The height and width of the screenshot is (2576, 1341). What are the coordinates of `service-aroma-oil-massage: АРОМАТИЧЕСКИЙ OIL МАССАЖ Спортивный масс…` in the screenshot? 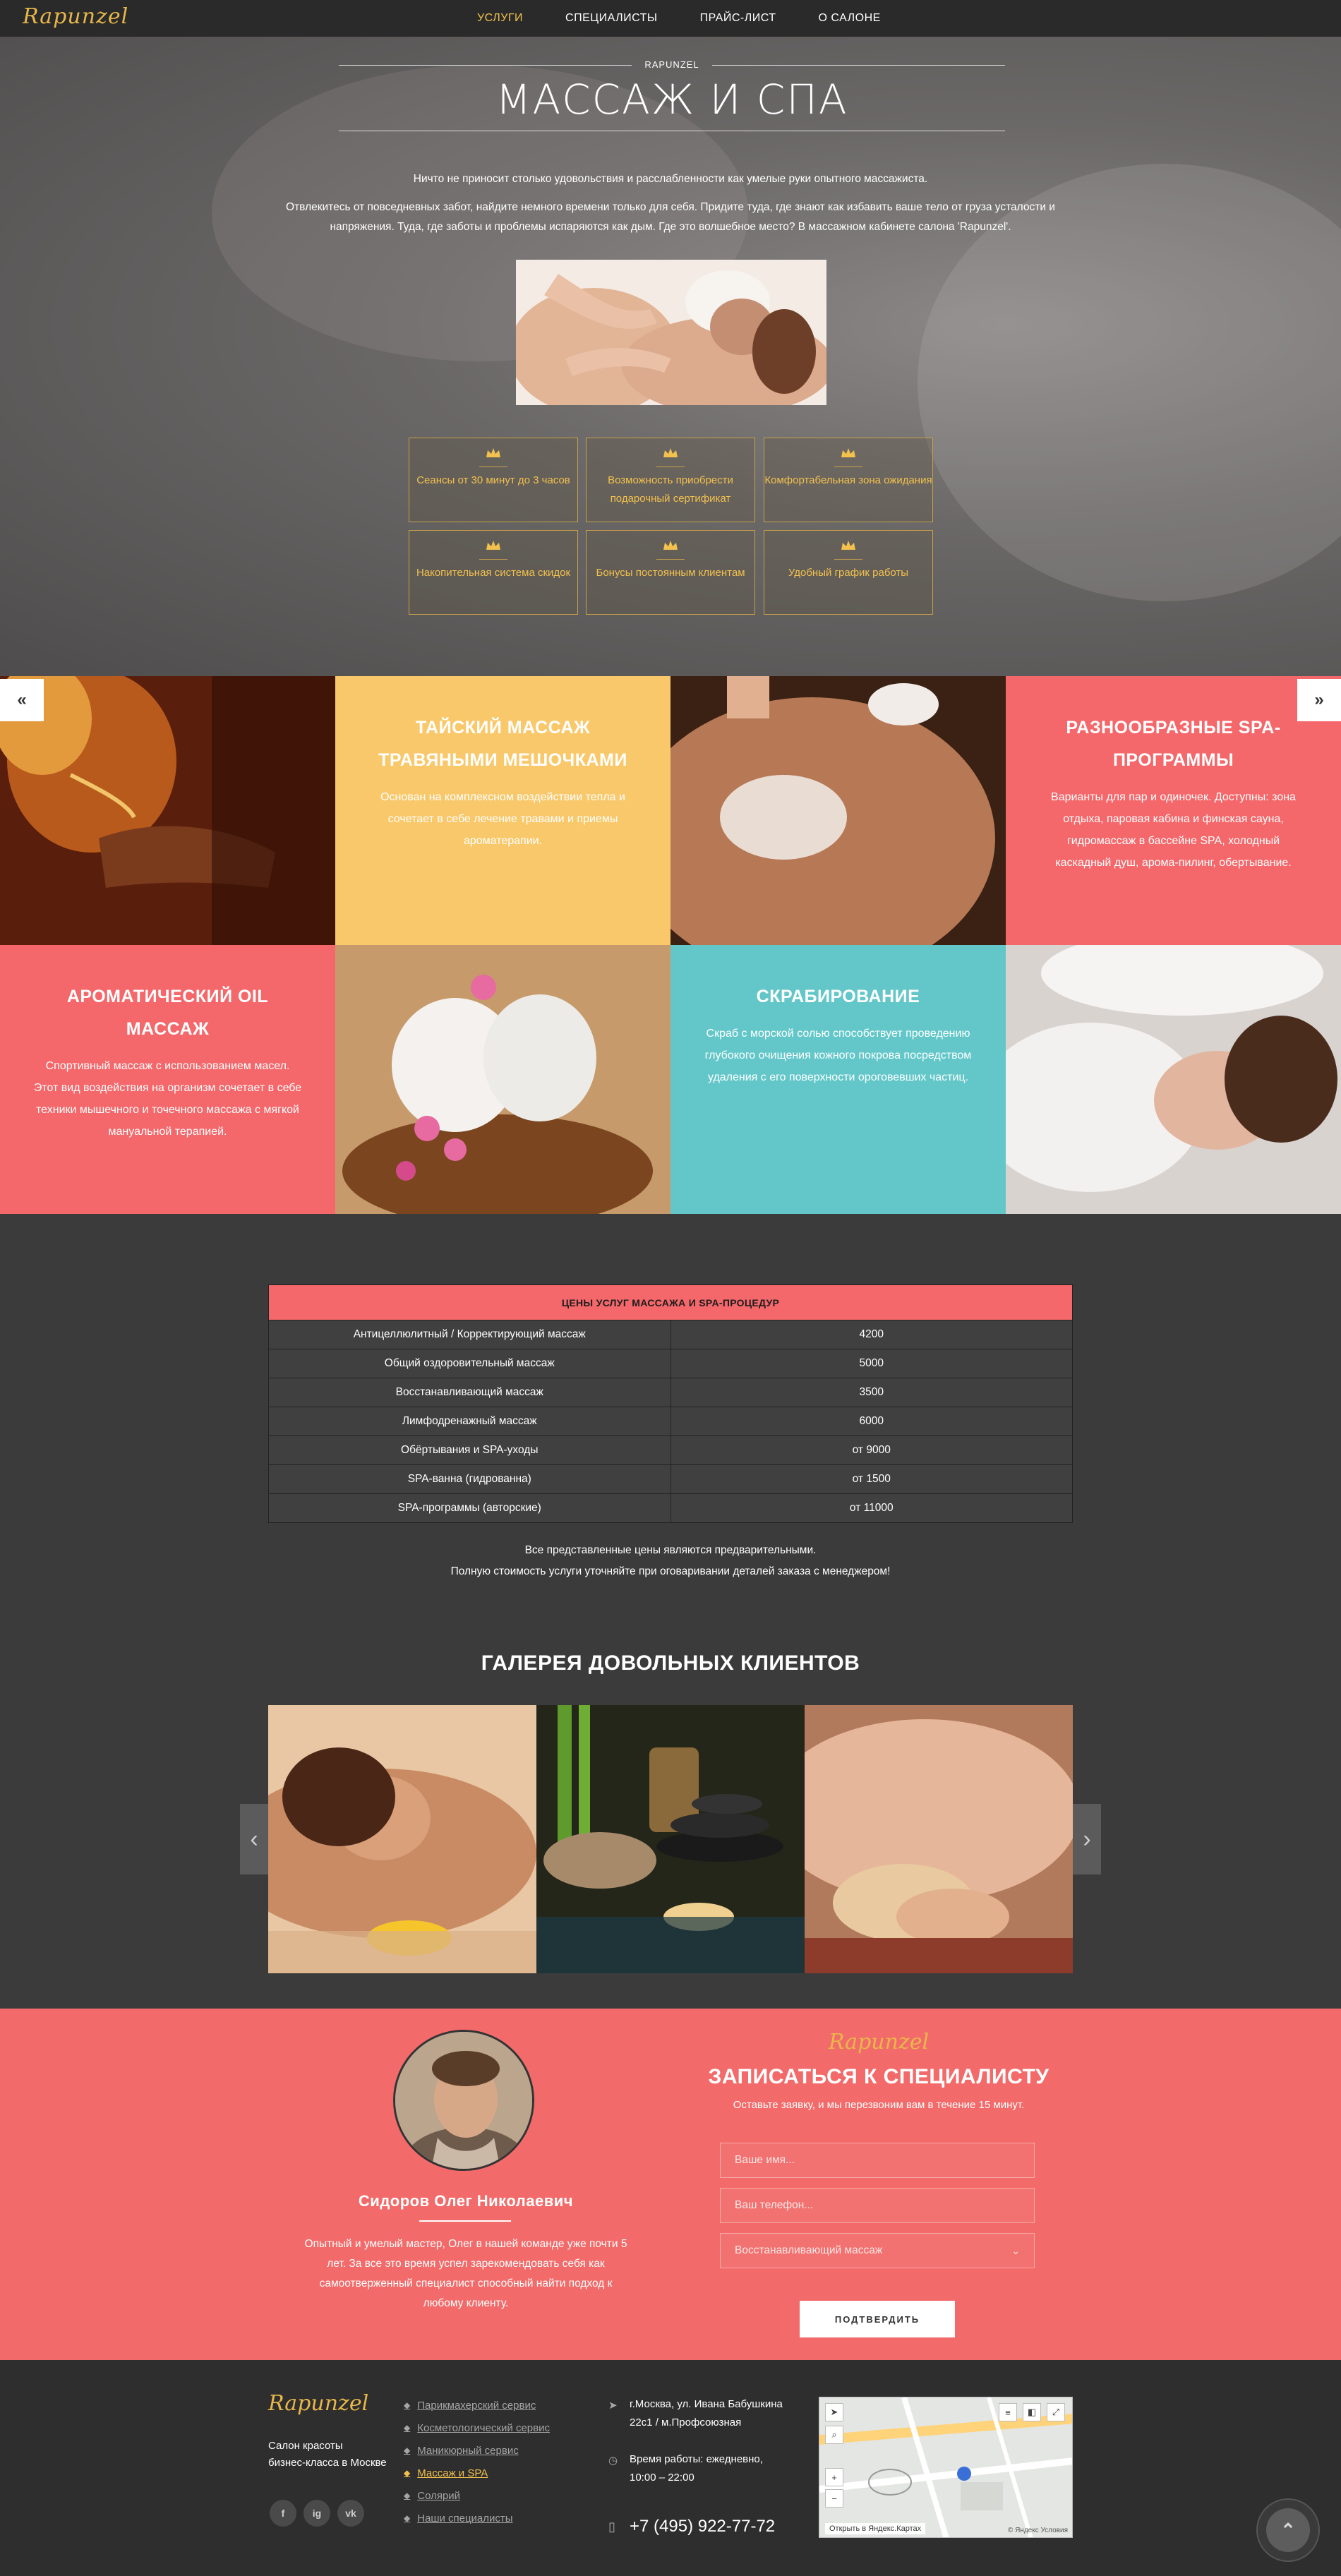 It's located at (167, 1079).